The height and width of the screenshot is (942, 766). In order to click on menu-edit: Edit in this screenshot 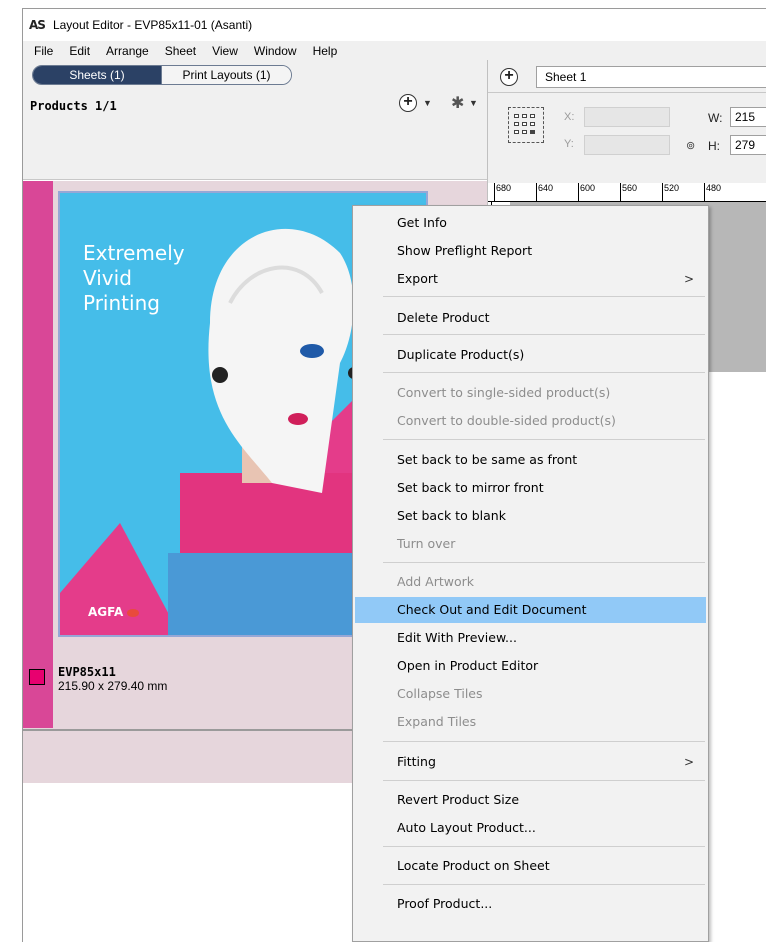, I will do `click(79, 51)`.